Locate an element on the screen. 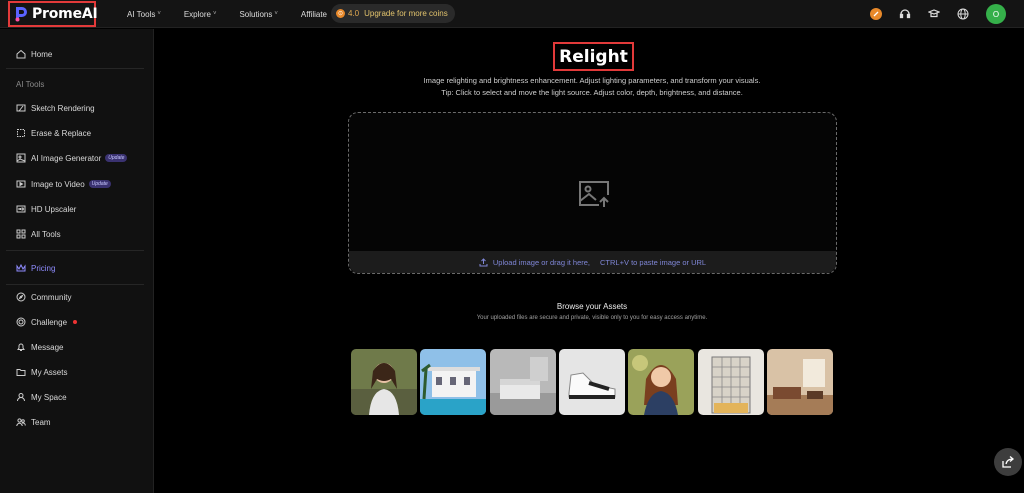 The height and width of the screenshot is (493, 1024). folder-icon is located at coordinates (21, 372).